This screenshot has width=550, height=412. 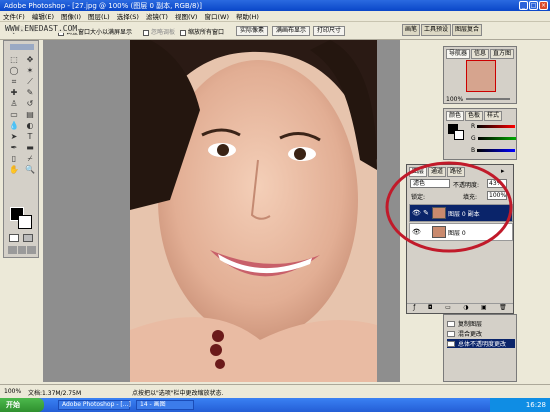 What do you see at coordinates (43, 16) in the screenshot?
I see `menu-edit: 编辑(E)` at bounding box center [43, 16].